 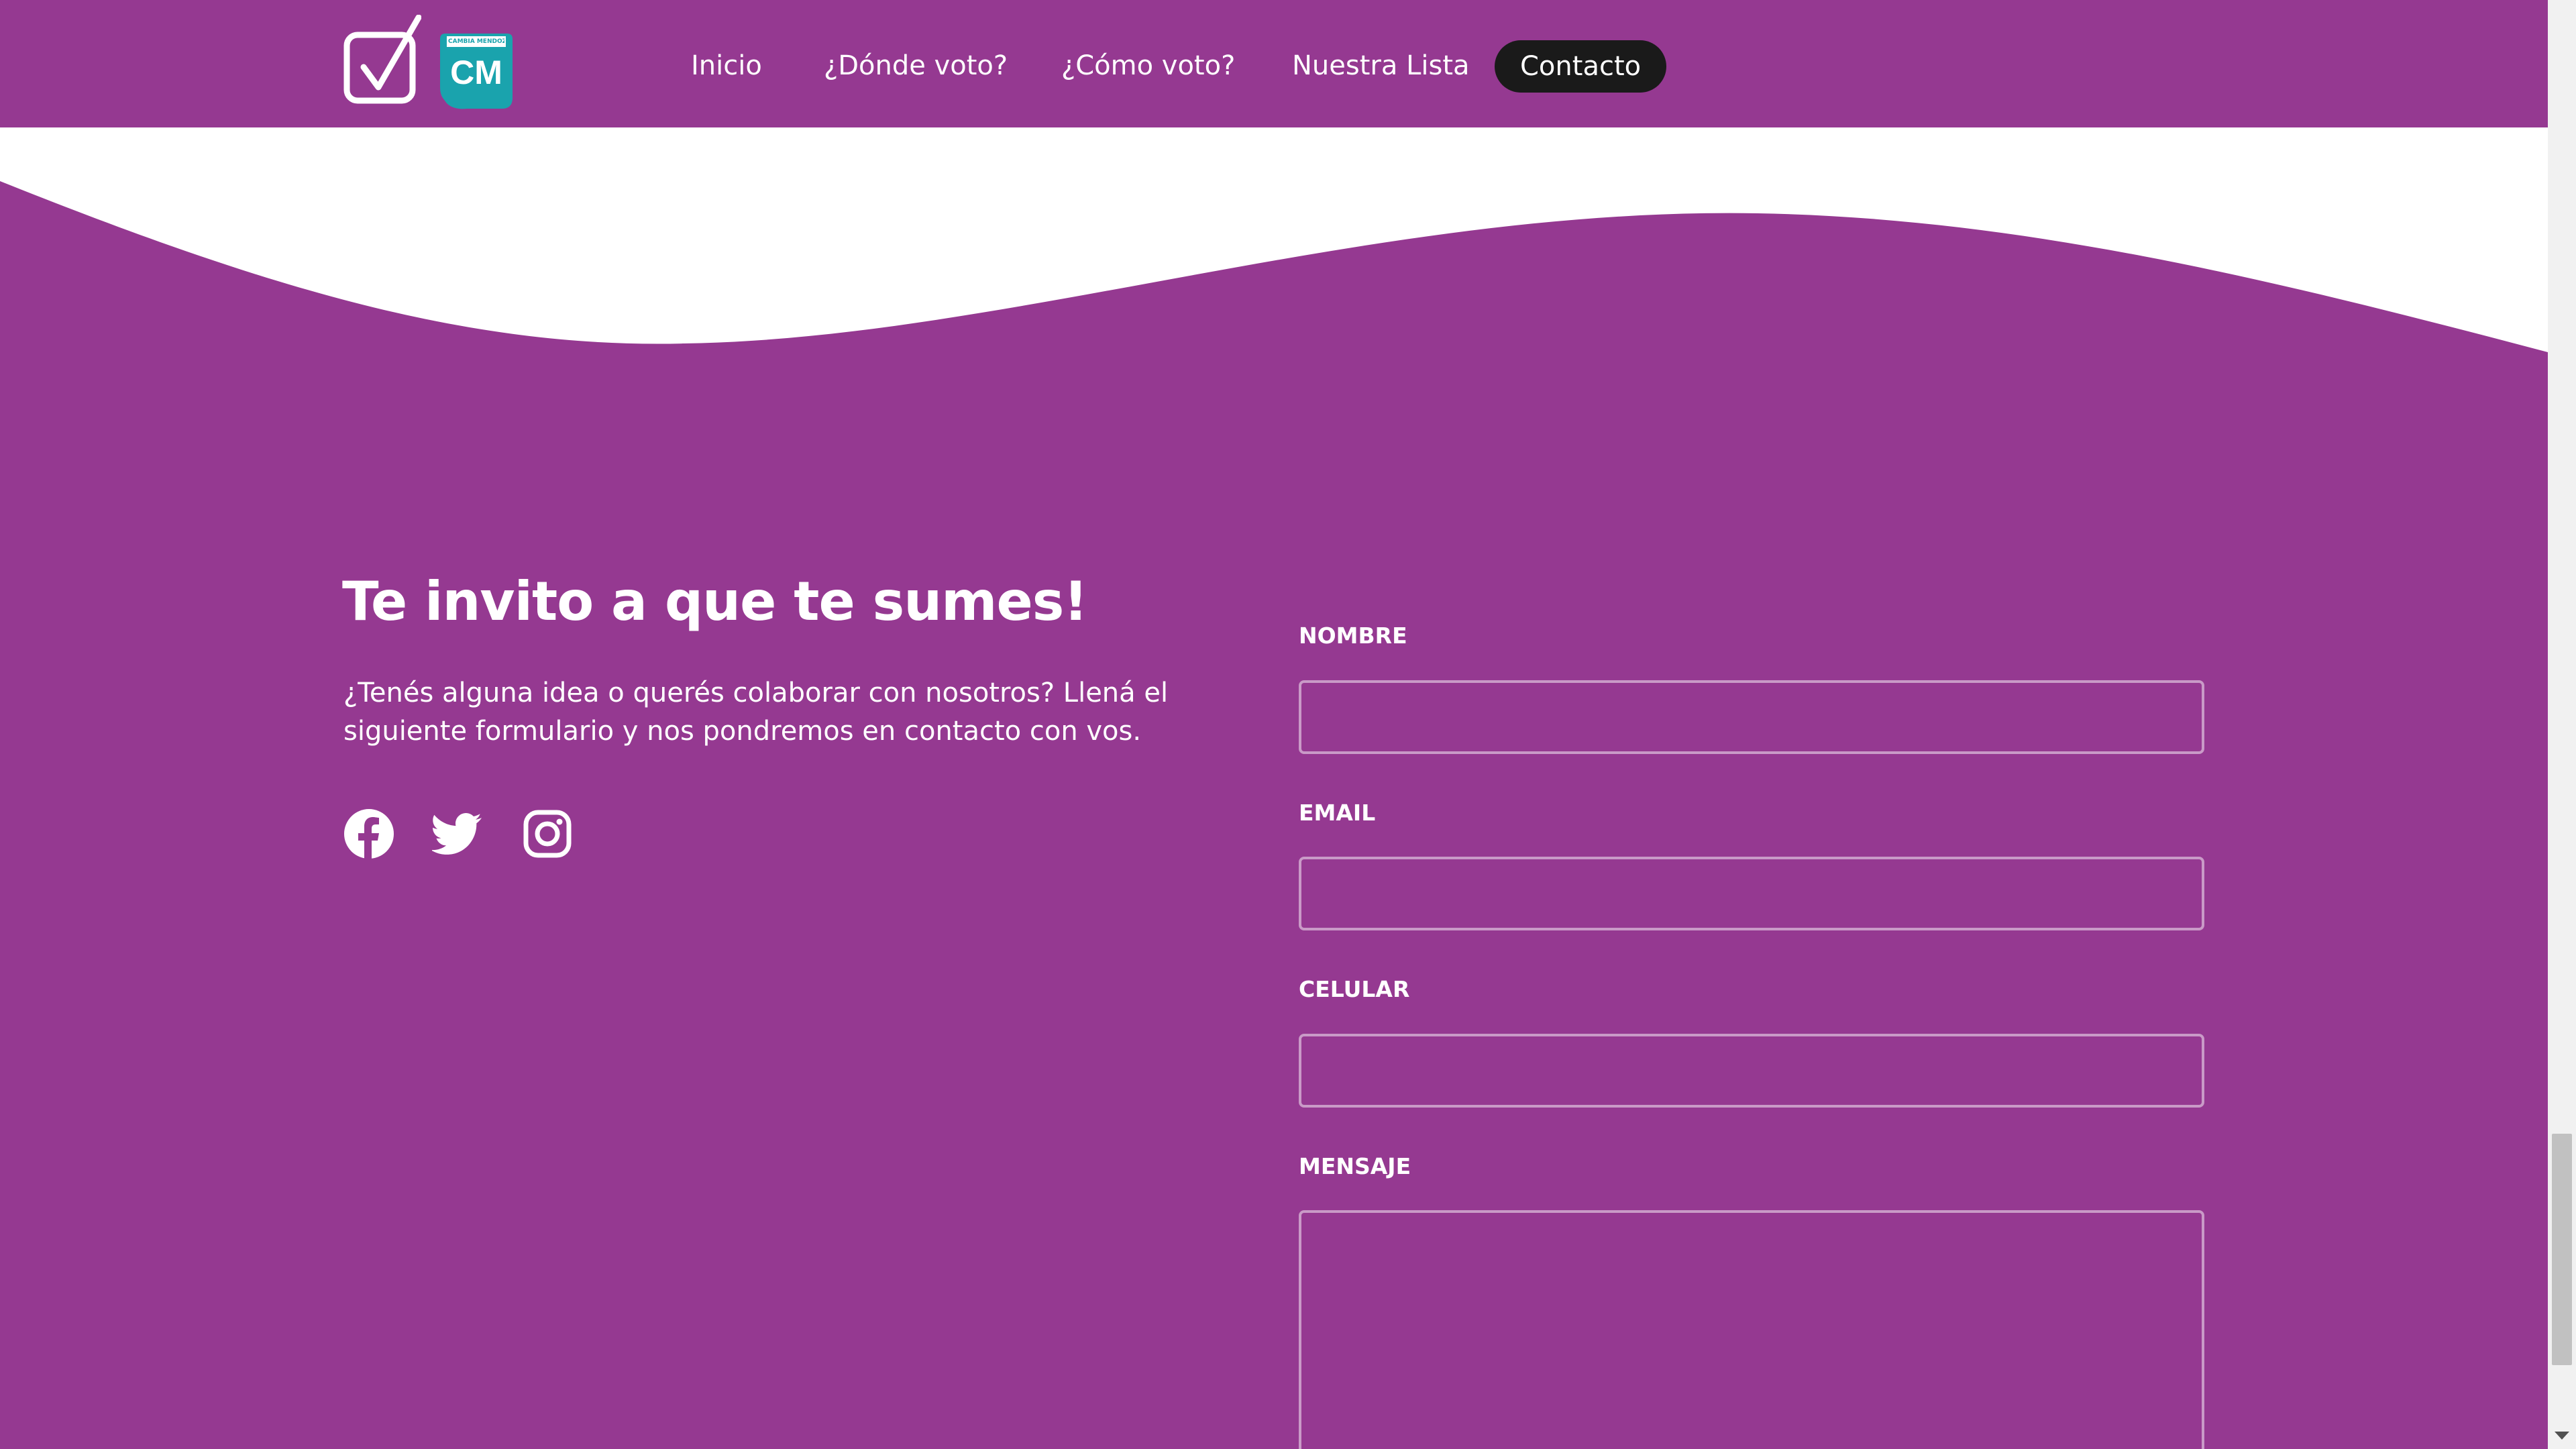 I want to click on instagram-icon, so click(x=547, y=833).